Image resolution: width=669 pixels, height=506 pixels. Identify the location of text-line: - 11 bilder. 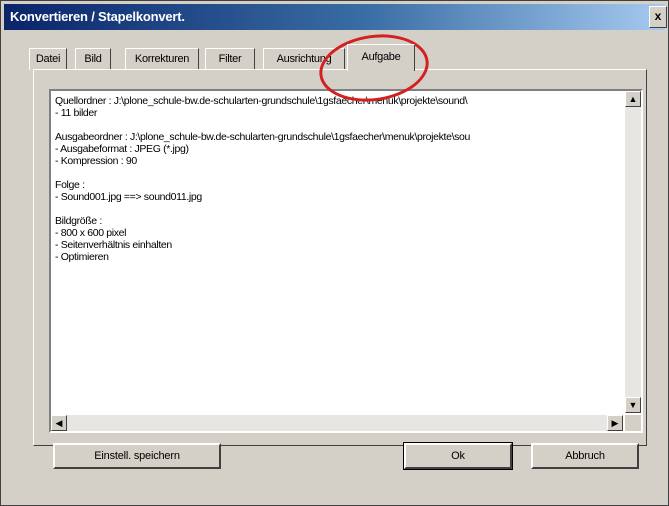
(76, 113).